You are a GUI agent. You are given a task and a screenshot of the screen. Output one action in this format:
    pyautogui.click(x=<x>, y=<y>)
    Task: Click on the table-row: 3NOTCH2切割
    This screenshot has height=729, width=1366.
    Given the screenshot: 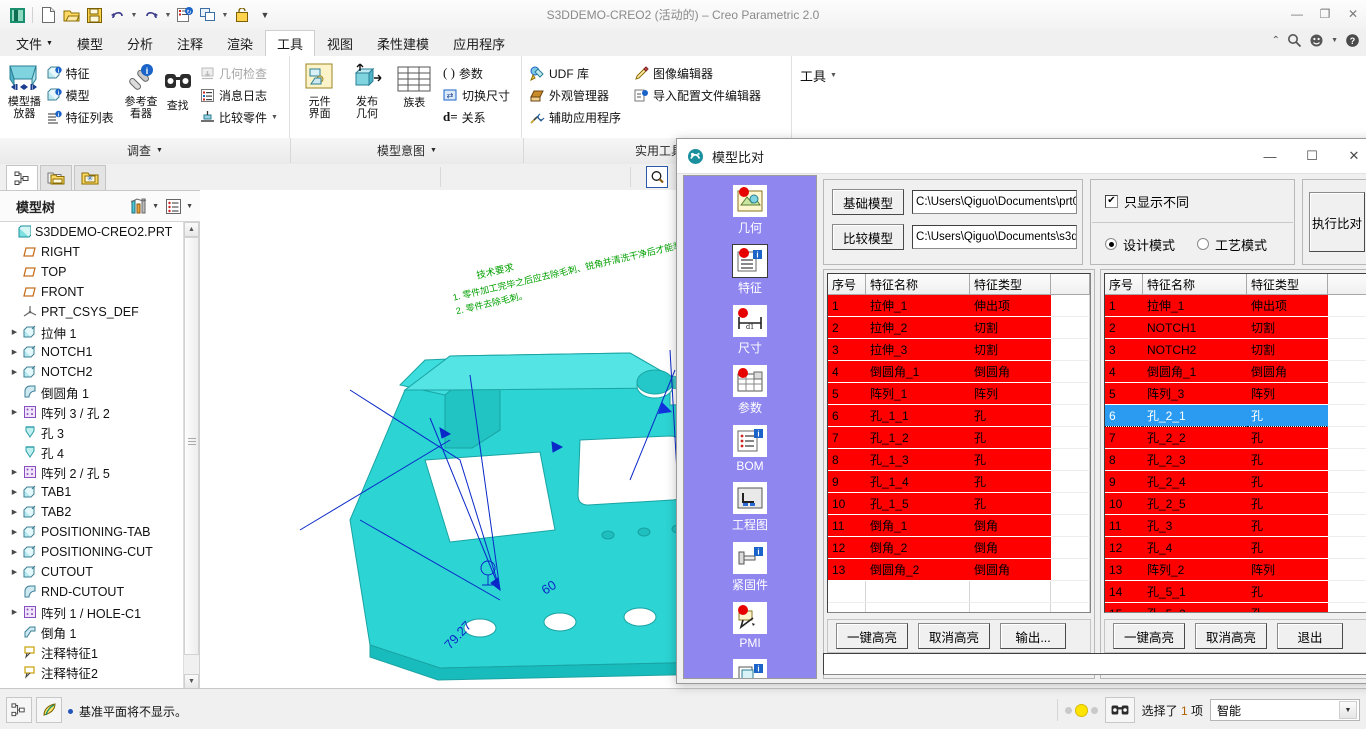 What is the action you would take?
    pyautogui.click(x=1235, y=350)
    